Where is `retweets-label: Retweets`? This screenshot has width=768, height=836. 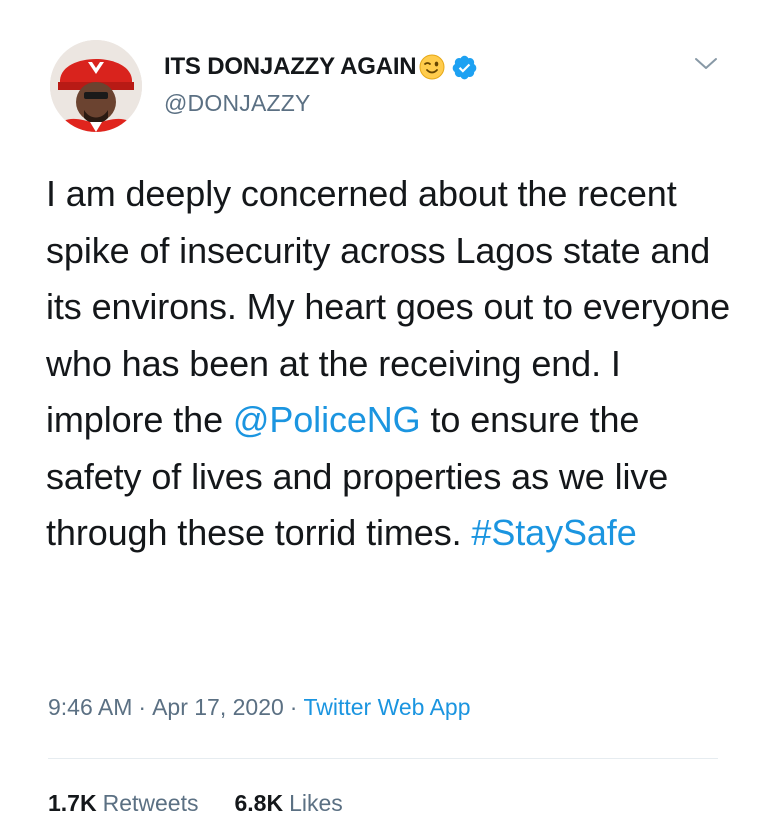
retweets-label: Retweets is located at coordinates (150, 803).